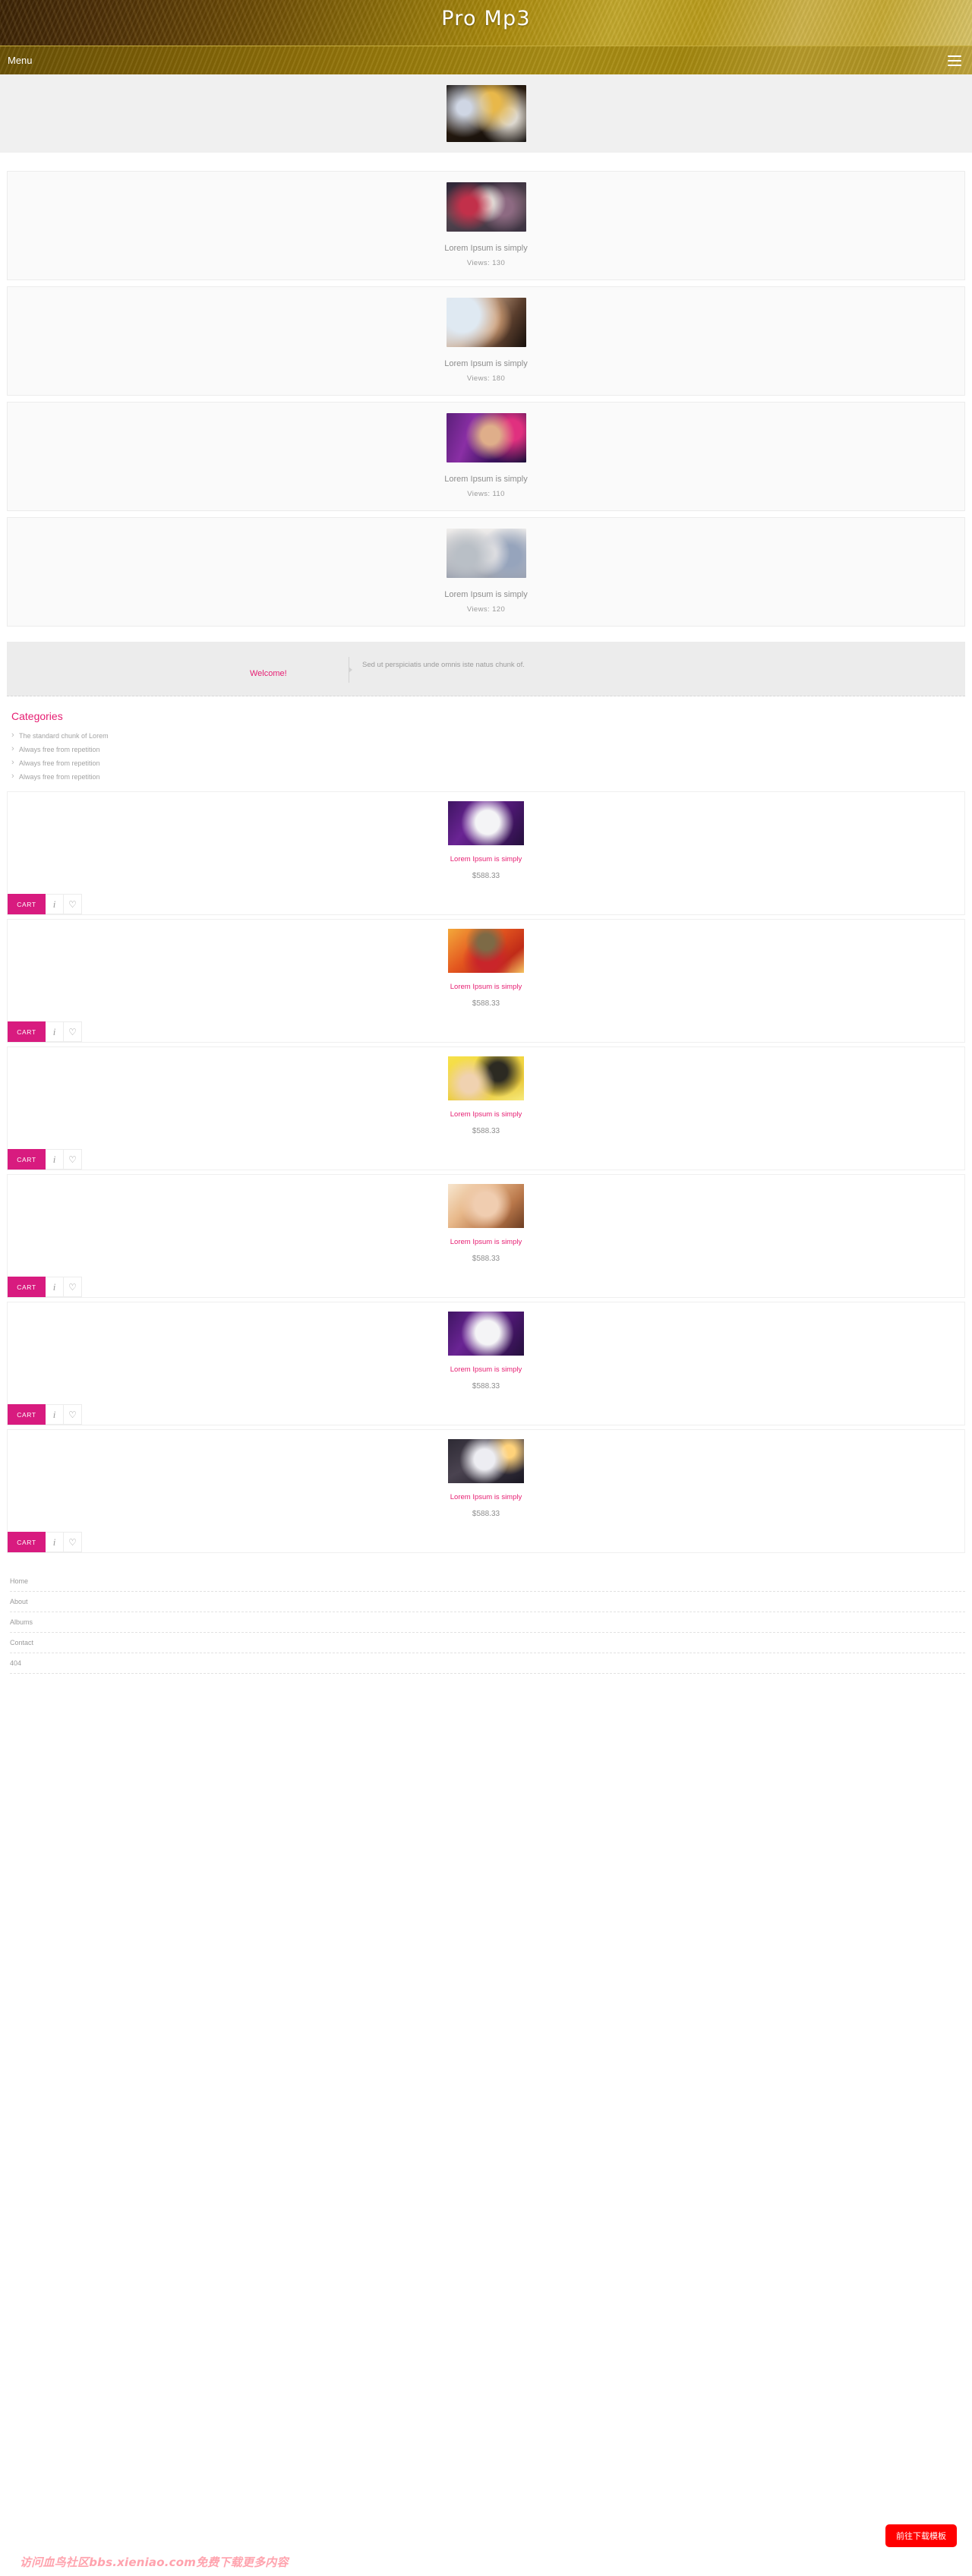 Image resolution: width=972 pixels, height=2576 pixels. I want to click on footer-link-albums: Albums, so click(487, 1622).